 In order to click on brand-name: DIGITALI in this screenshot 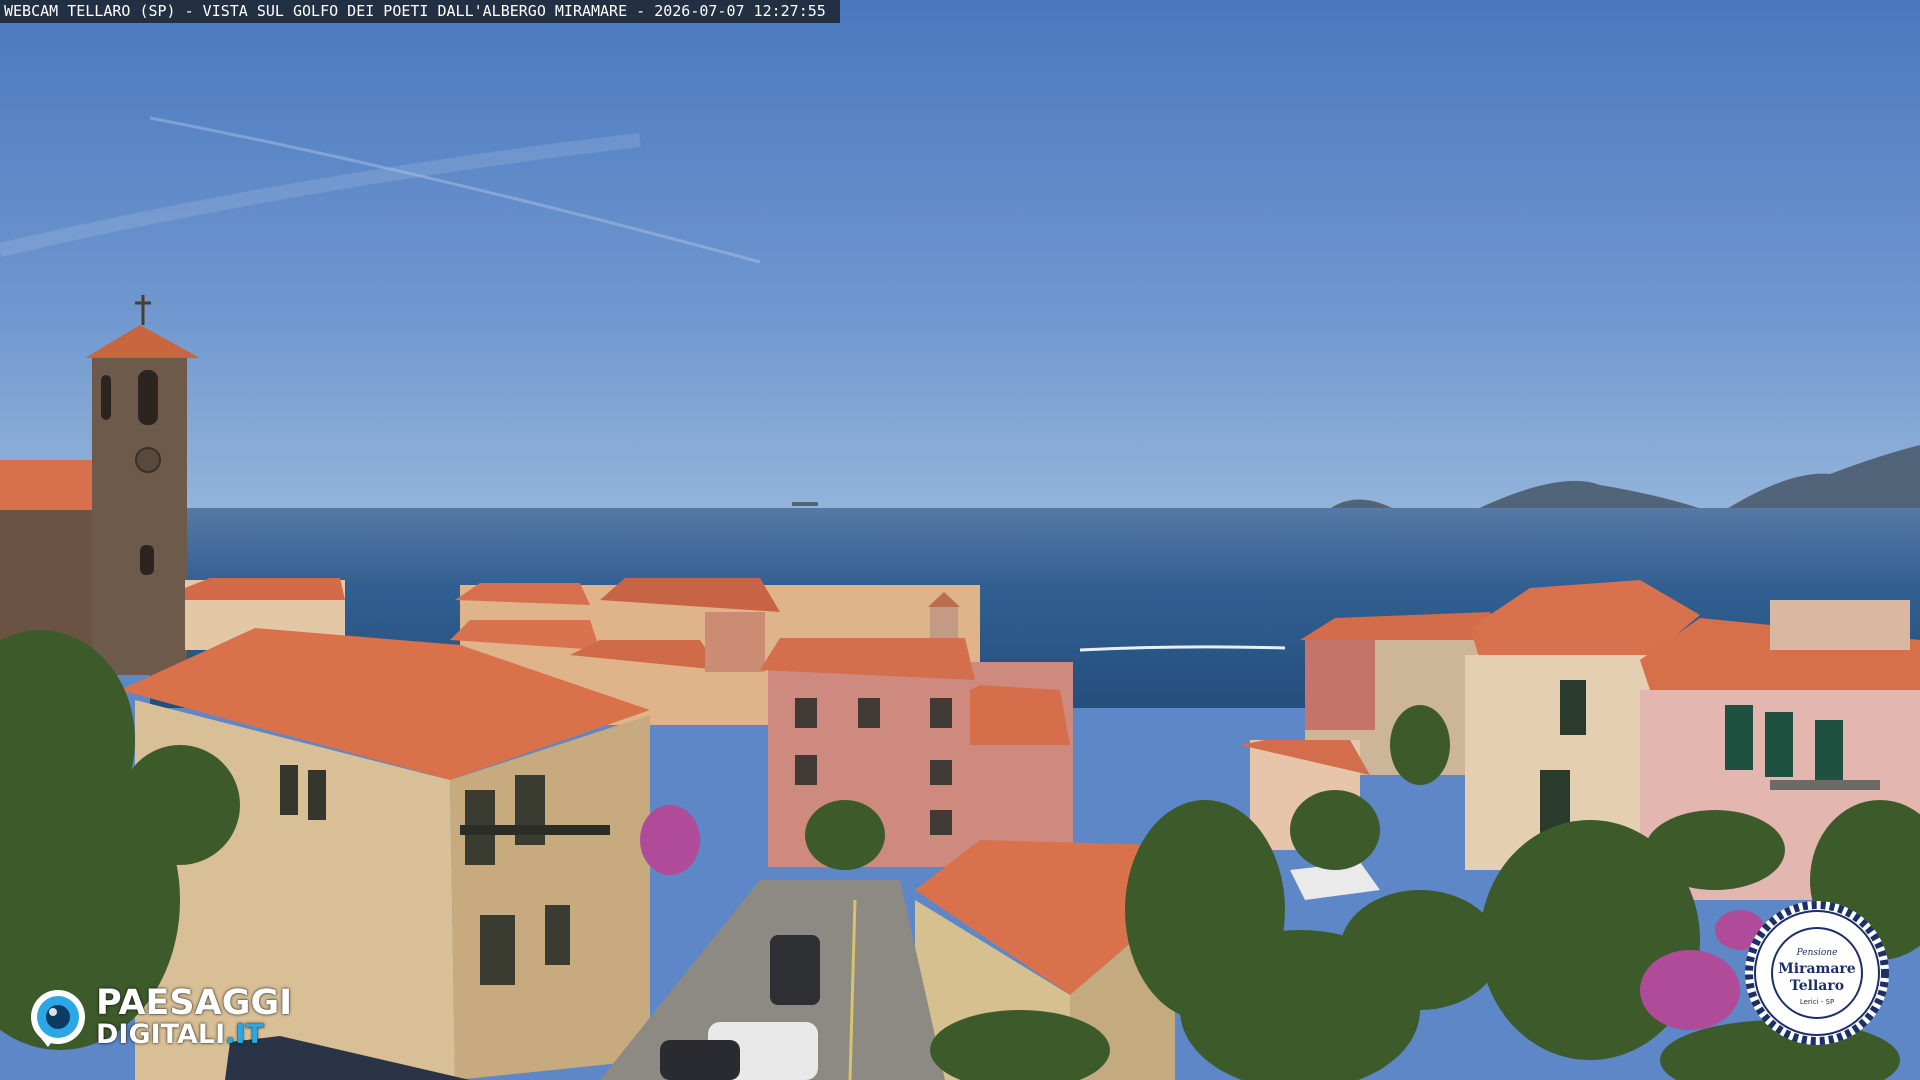, I will do `click(161, 1034)`.